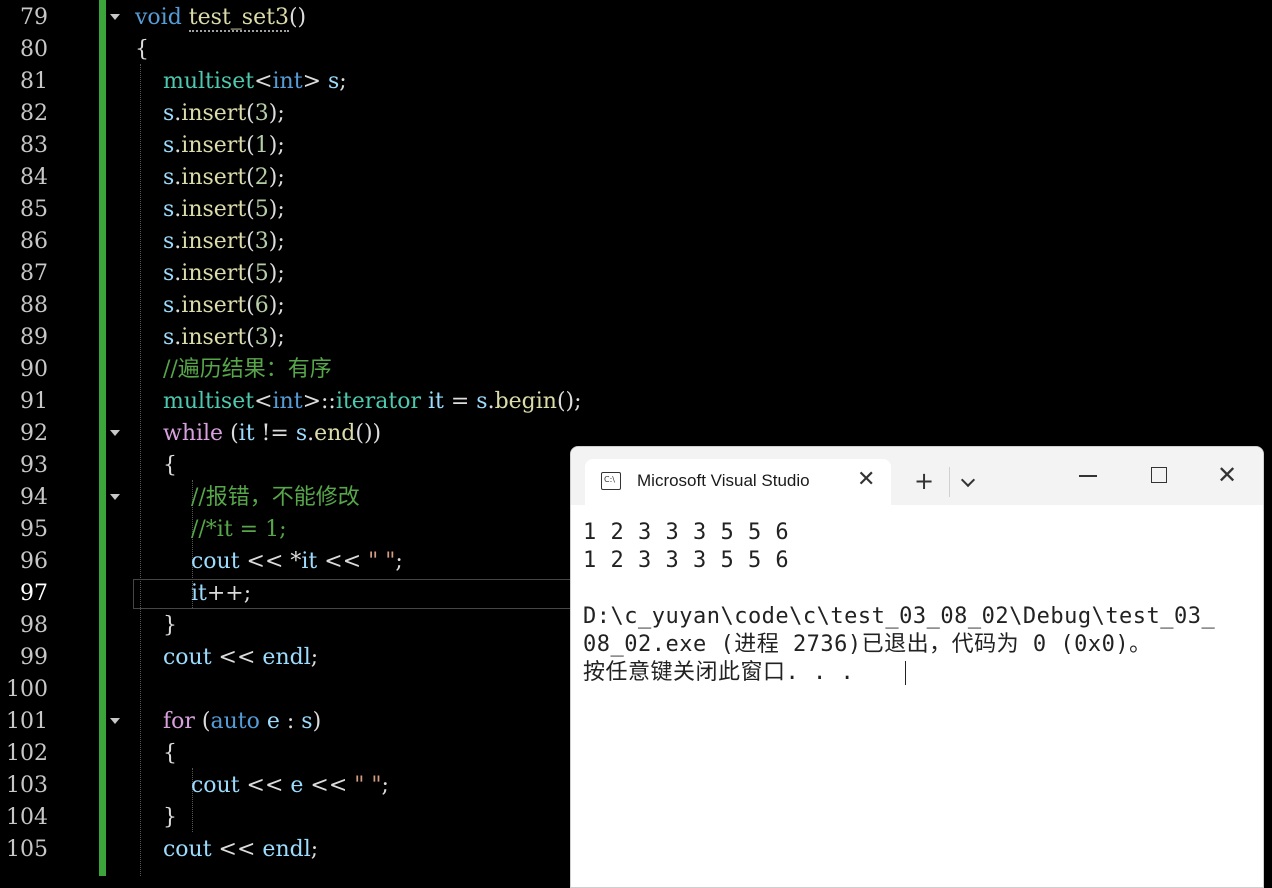 This screenshot has height=888, width=1272. What do you see at coordinates (525, 401) in the screenshot?
I see `code-token: begin` at bounding box center [525, 401].